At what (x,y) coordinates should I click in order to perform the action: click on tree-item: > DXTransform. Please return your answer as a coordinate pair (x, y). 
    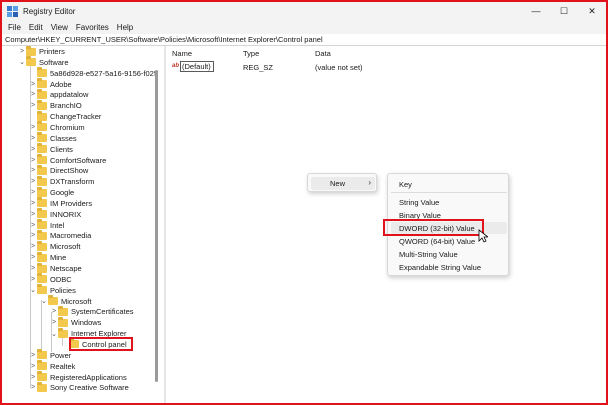
    Looking at the image, I should click on (62, 181).